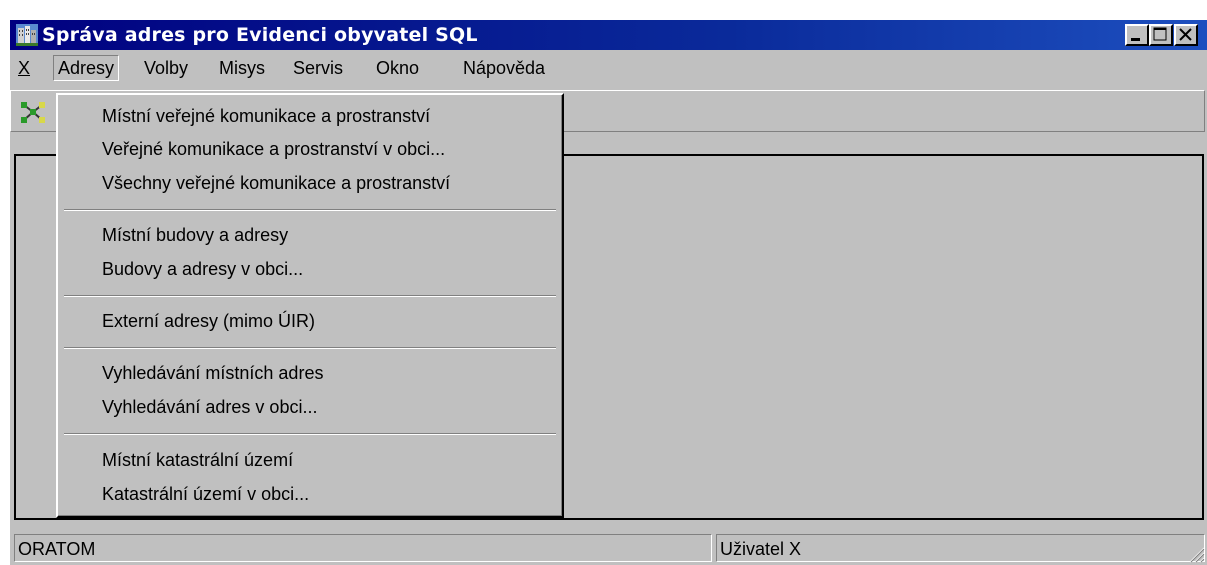 The image size is (1207, 565). I want to click on menu-item-local-communications: Místní veřejné komunikace a prostranství, so click(266, 116).